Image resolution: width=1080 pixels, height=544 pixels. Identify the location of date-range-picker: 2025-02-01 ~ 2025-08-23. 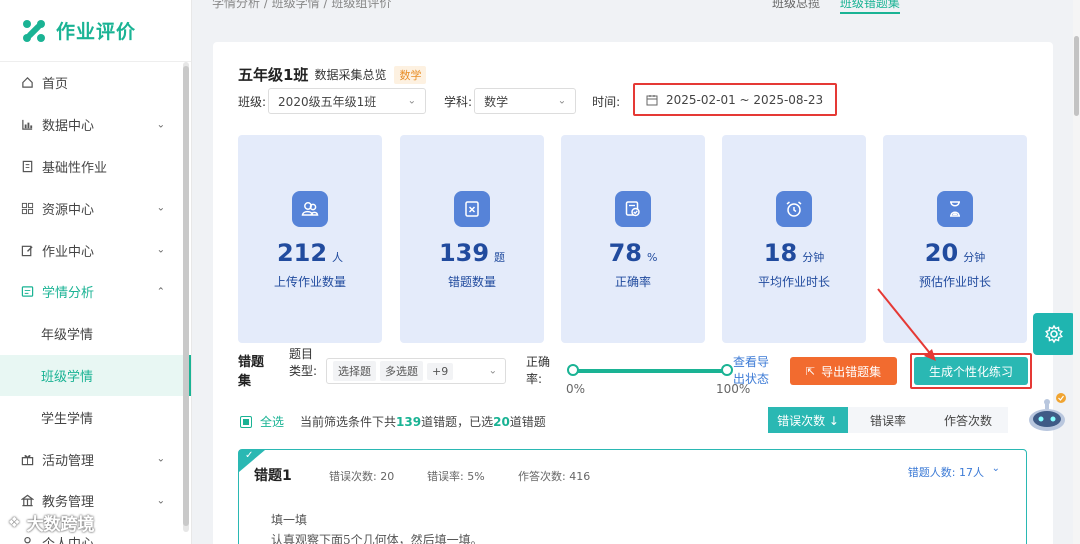
(735, 100).